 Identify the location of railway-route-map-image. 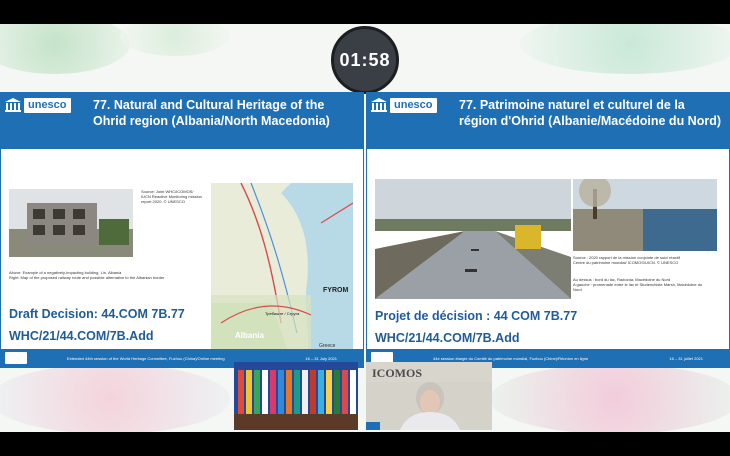
(282, 271).